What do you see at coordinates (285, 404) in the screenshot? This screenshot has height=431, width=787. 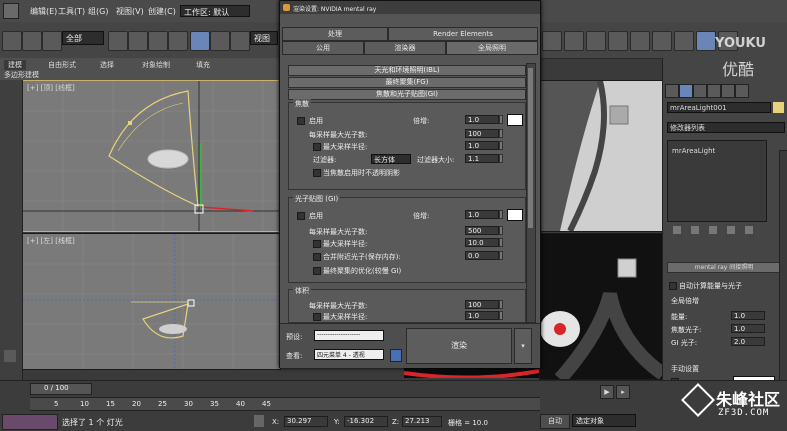 I see `track-bar: 5 10 15 20 25 30 35 40 45` at bounding box center [285, 404].